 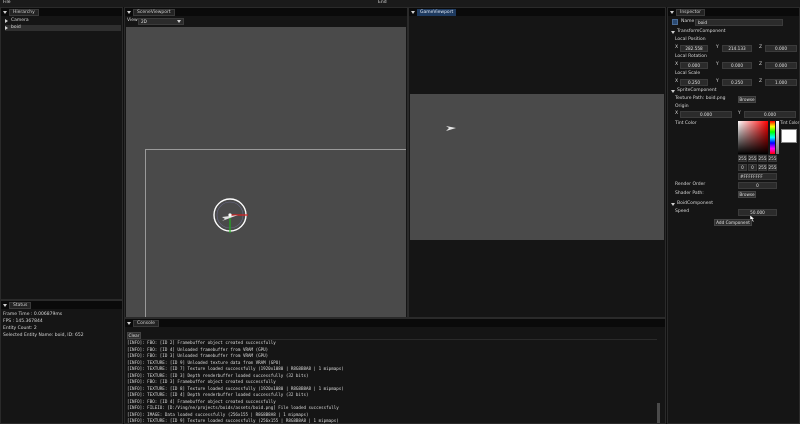 What do you see at coordinates (144, 21) in the screenshot?
I see `view-dropdown-value: 2D` at bounding box center [144, 21].